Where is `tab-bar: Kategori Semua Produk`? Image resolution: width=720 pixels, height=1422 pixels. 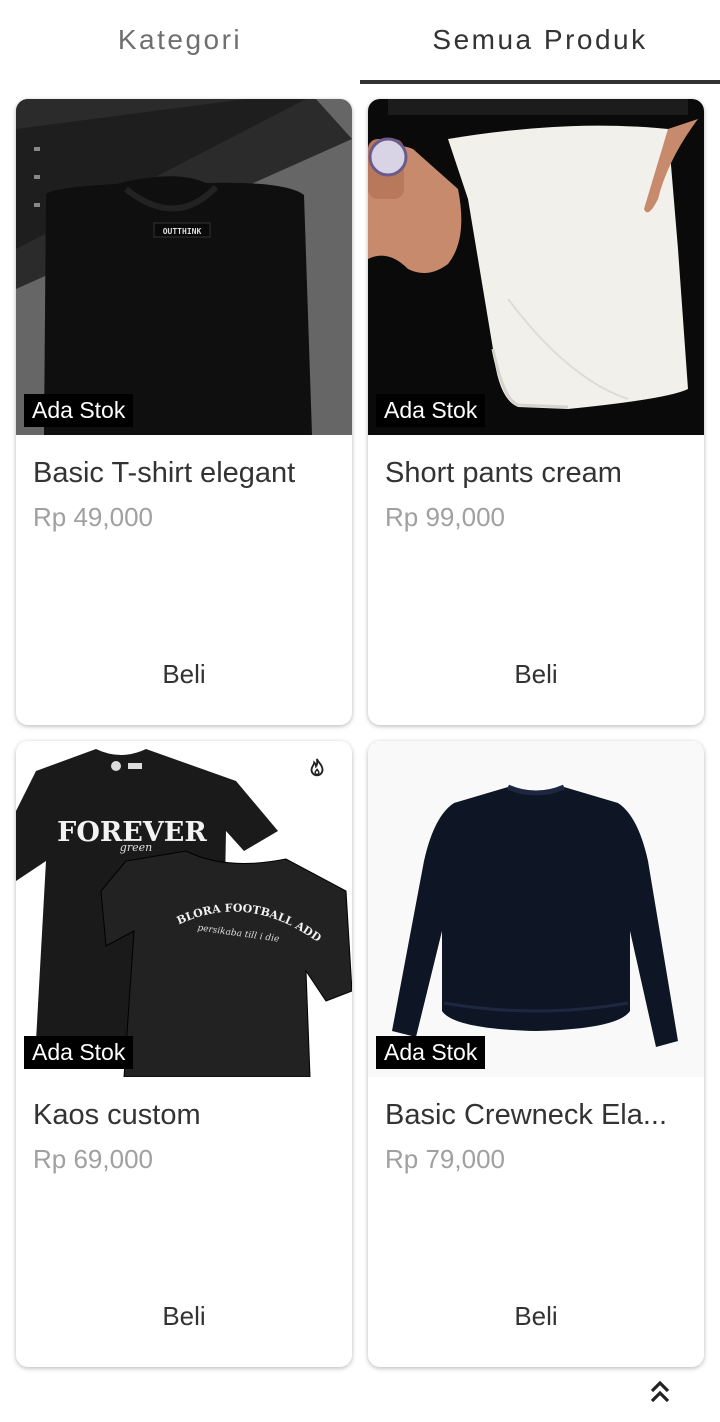
tab-bar: Kategori Semua Produk is located at coordinates (360, 42).